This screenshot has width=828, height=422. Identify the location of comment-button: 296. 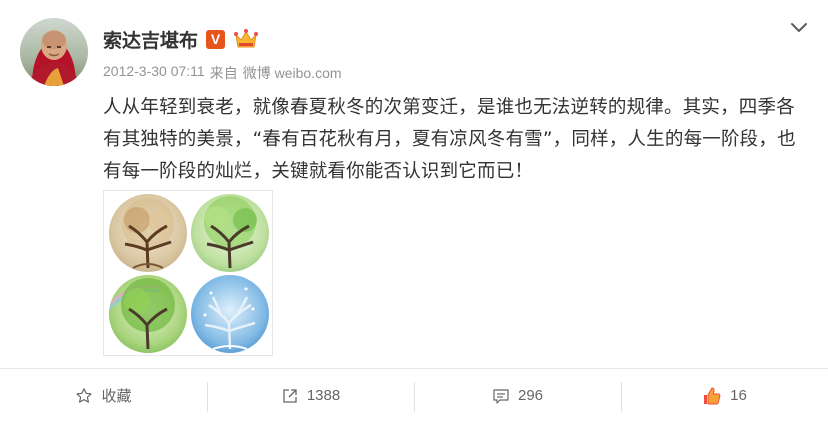
(517, 395).